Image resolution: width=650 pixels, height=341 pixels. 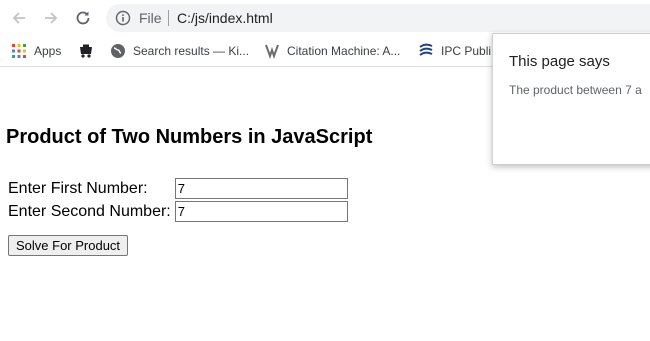 I want to click on bookmark-favicon-only, so click(x=89, y=51).